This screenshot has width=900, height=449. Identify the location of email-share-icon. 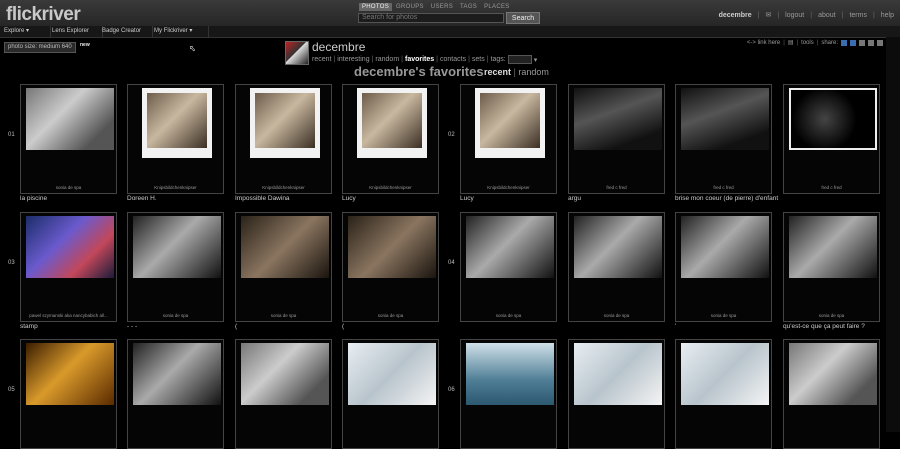
(880, 42).